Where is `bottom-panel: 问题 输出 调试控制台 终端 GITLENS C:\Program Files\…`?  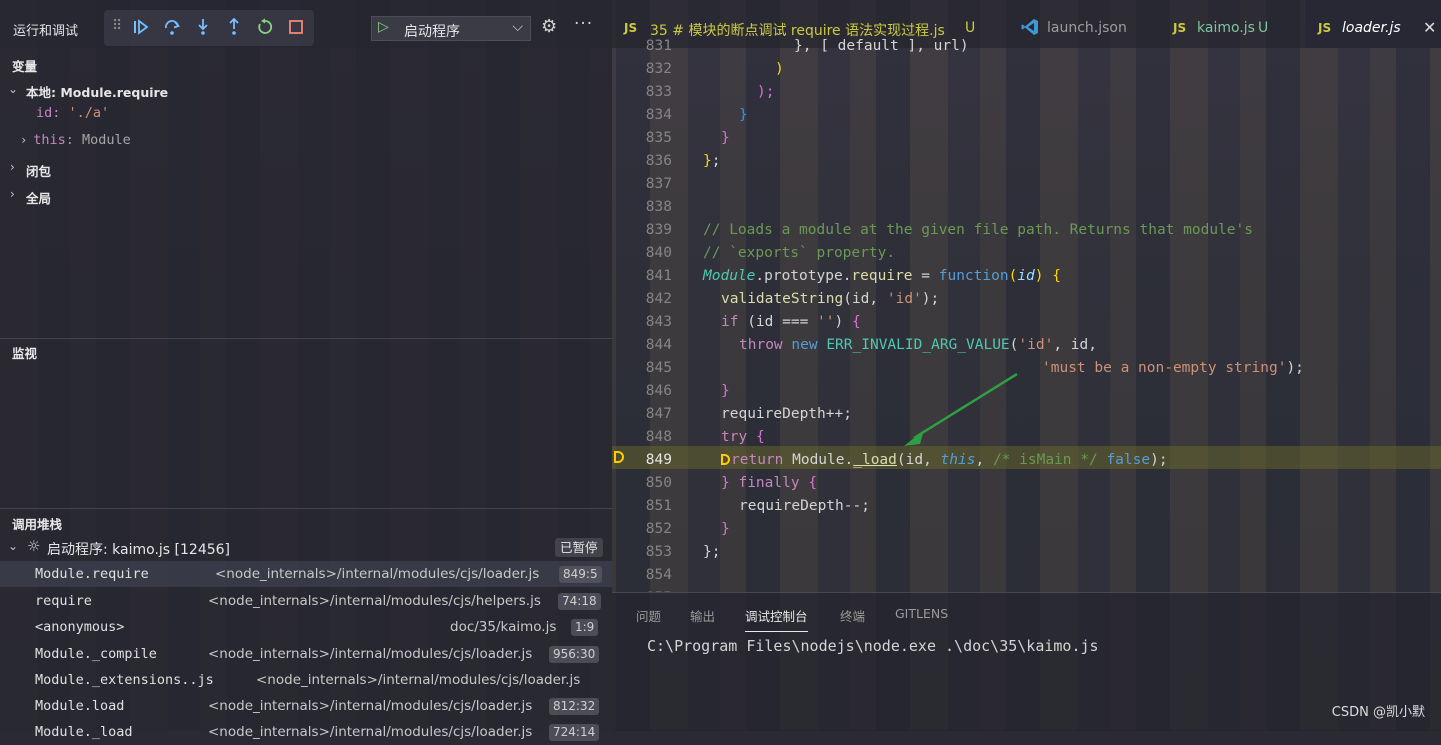
bottom-panel: 问题 输出 调试控制台 终端 GITLENS C:\Program Files\… is located at coordinates (1026, 661).